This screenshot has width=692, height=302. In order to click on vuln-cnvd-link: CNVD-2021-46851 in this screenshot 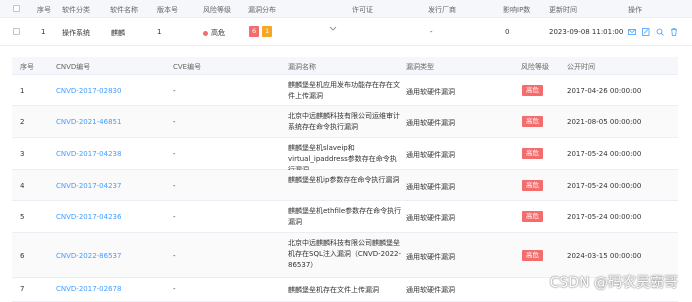, I will do `click(88, 122)`.